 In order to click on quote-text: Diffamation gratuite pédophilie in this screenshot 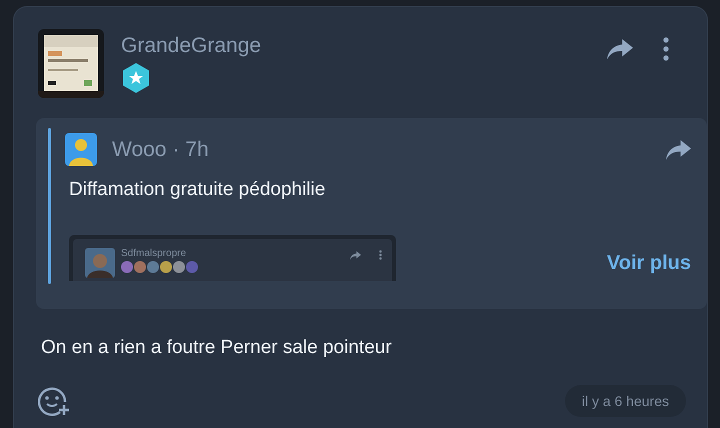, I will do `click(197, 190)`.